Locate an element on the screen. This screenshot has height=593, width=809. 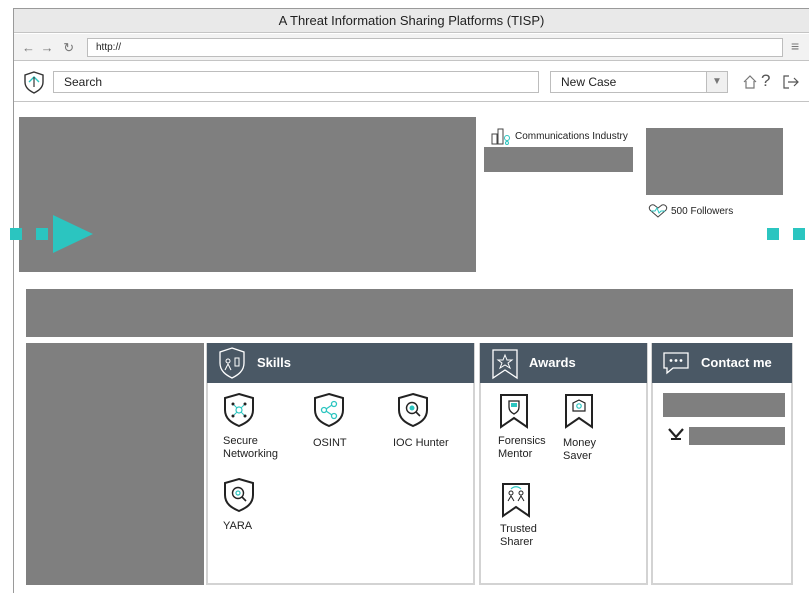
help-icon: ? is located at coordinates (765, 81).